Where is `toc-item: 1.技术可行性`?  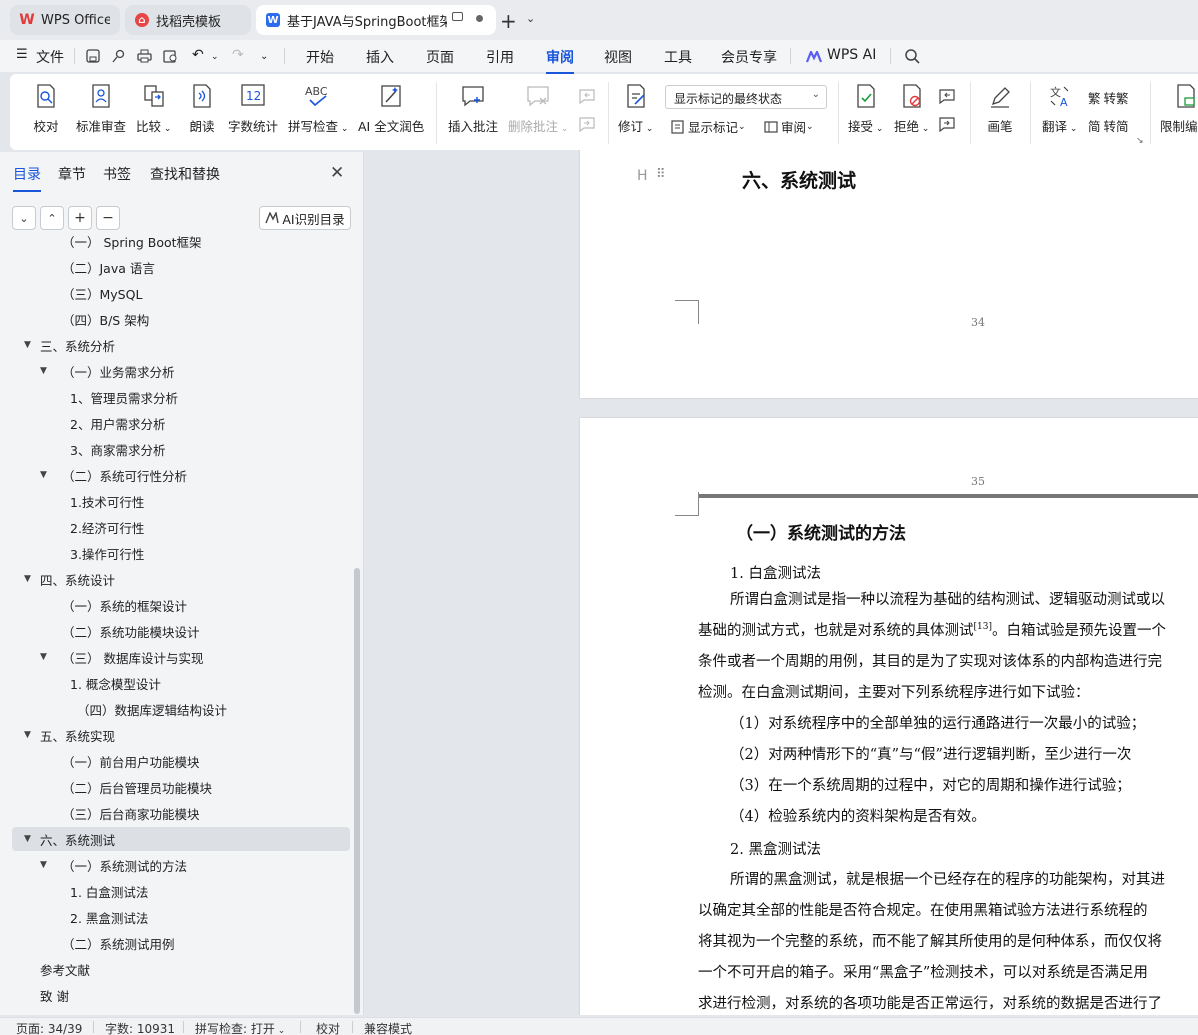
toc-item: 1.技术可行性 is located at coordinates (181, 501).